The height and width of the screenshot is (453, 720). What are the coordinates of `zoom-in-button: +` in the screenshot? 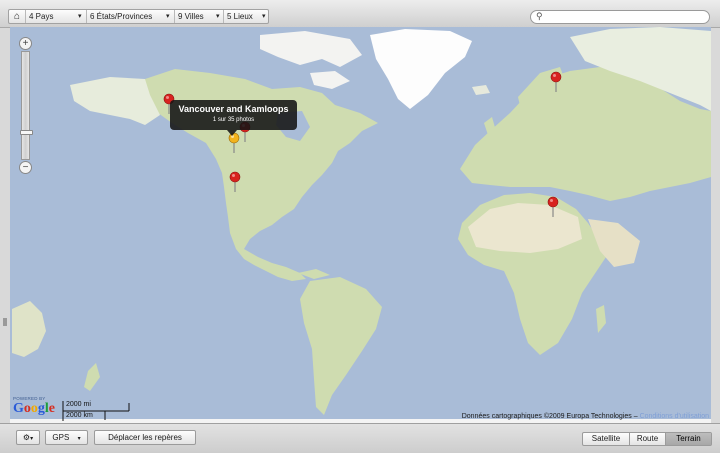 It's located at (25, 43).